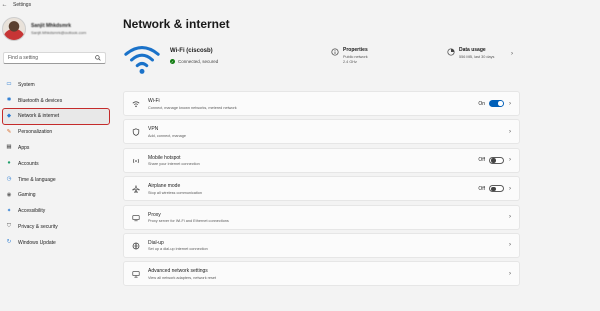 The height and width of the screenshot is (311, 600). What do you see at coordinates (178, 271) in the screenshot?
I see `card-title: Advanced network settings` at bounding box center [178, 271].